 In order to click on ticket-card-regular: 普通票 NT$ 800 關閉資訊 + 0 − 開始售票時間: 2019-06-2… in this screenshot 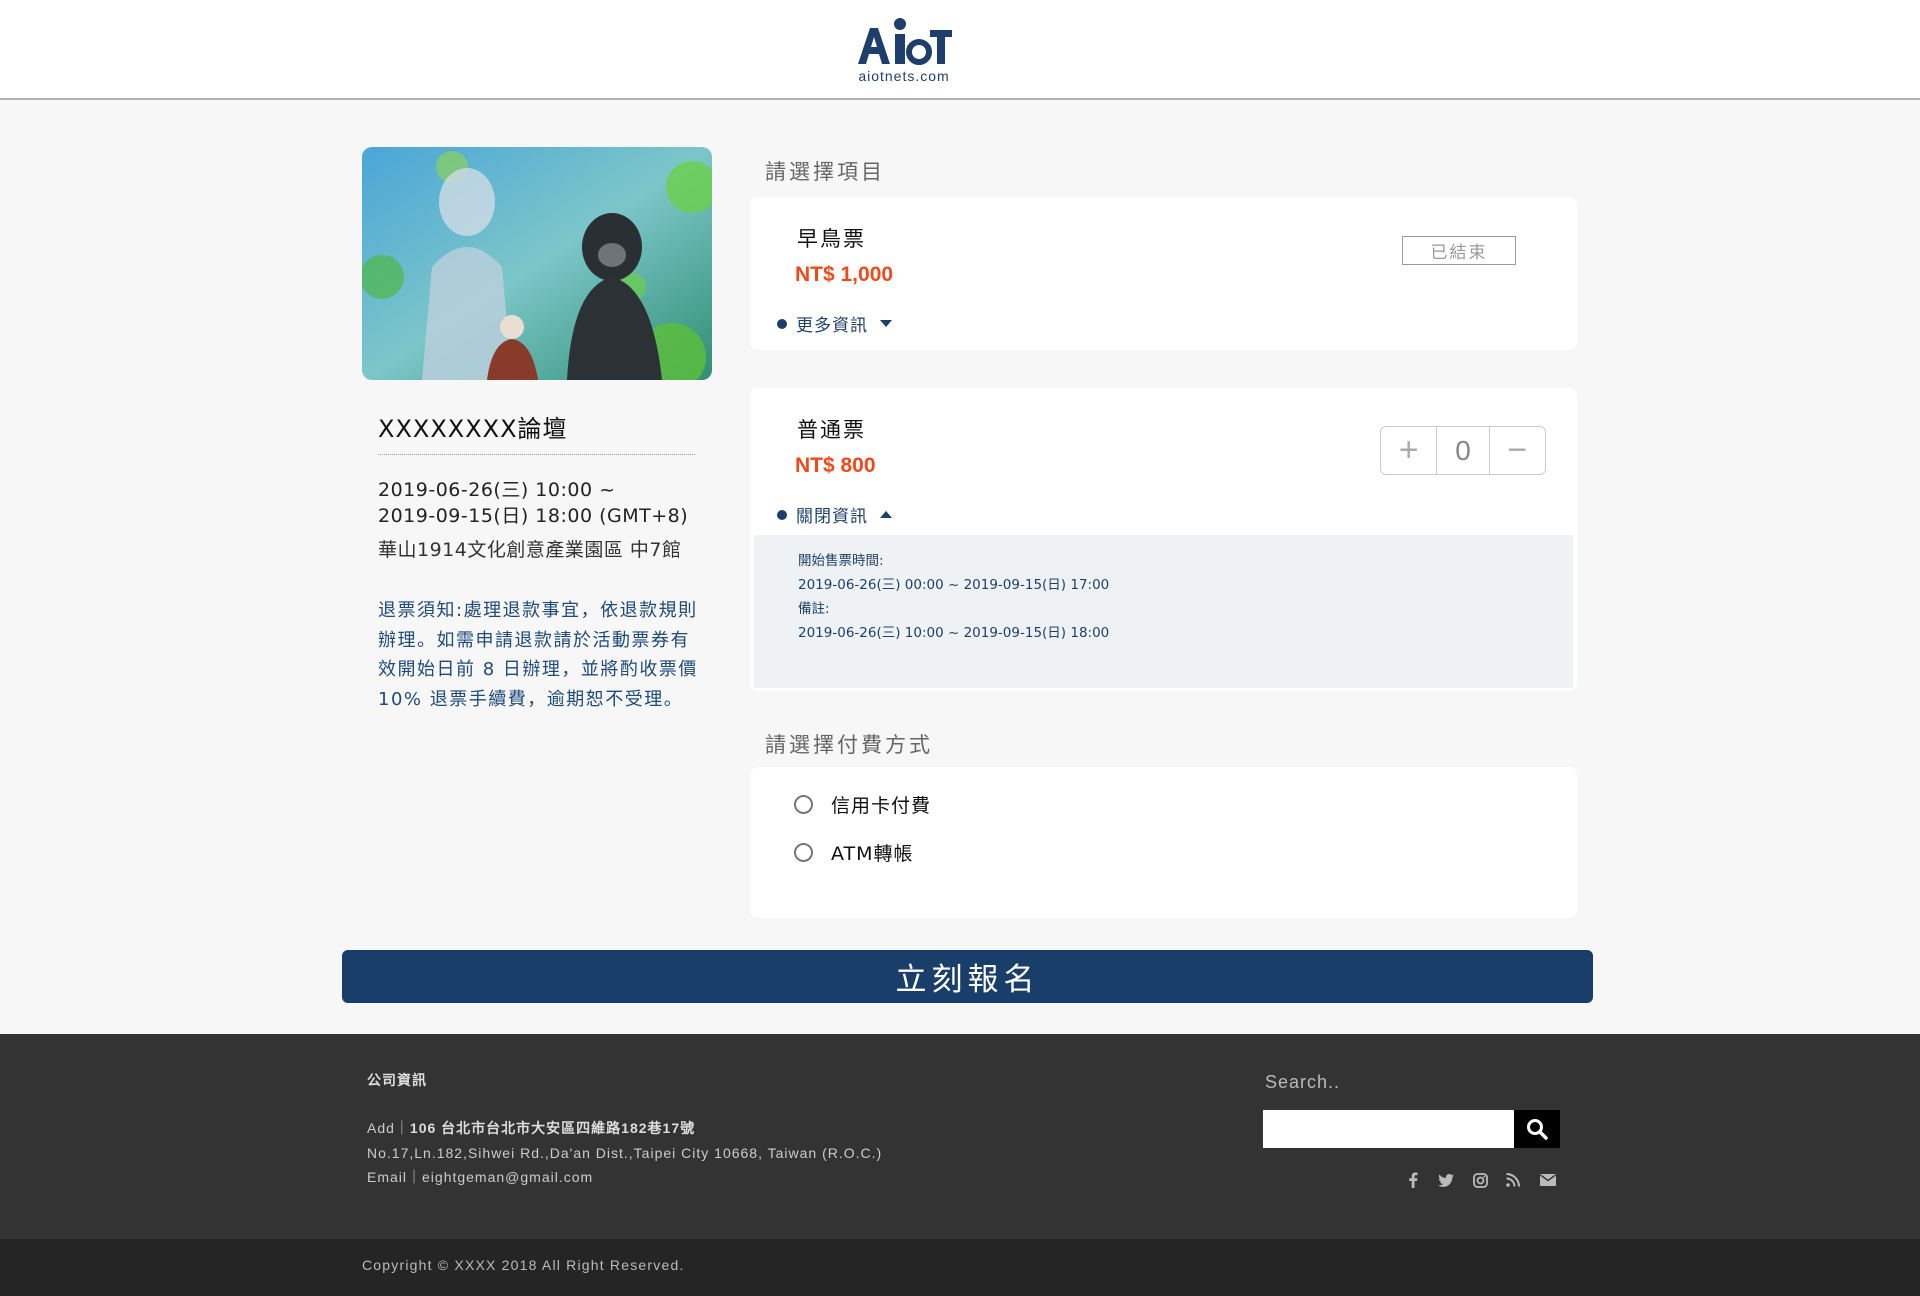, I will do `click(1163, 539)`.